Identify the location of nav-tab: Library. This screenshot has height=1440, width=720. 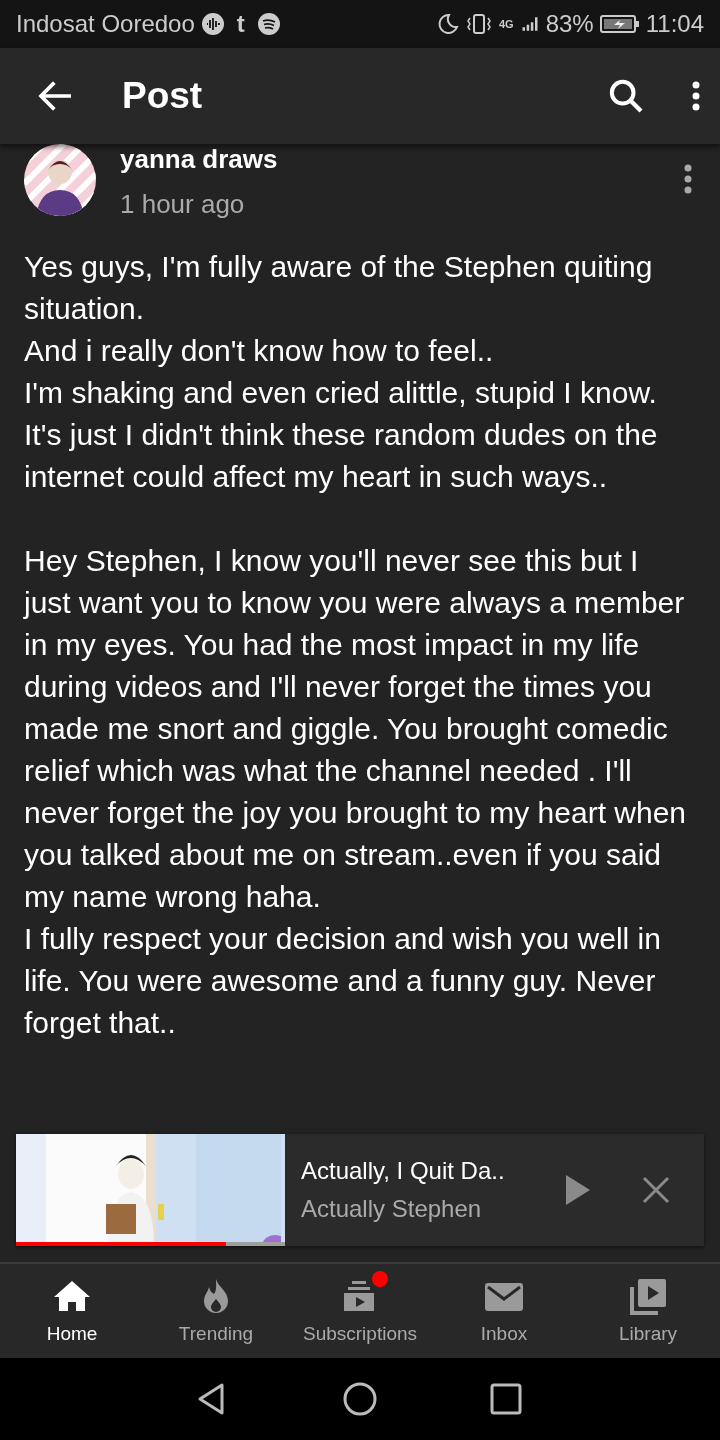
(648, 1311).